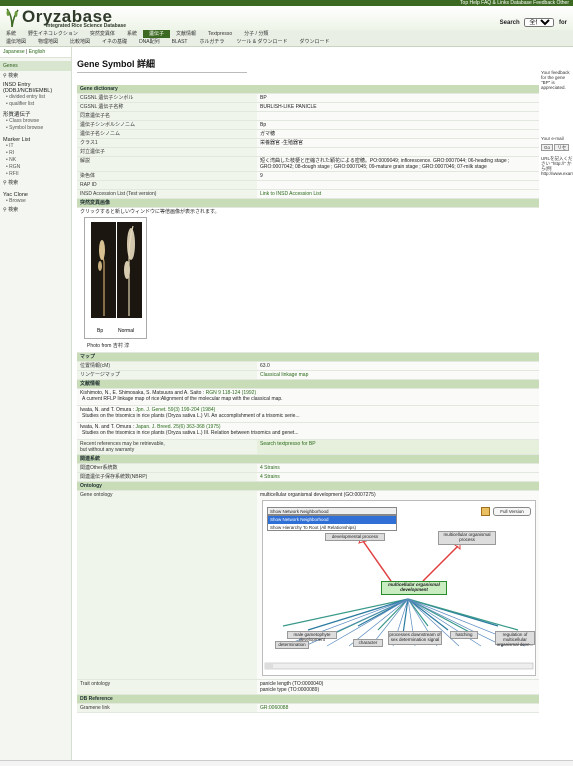  I want to click on nav-item: イネの基礎, so click(114, 42).